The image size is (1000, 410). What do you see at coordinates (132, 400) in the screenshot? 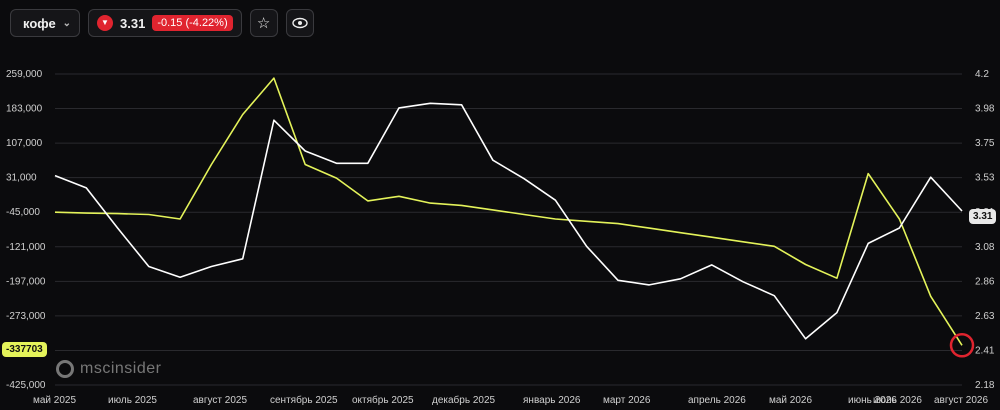
I see `x-axis-tick: июль 2025` at bounding box center [132, 400].